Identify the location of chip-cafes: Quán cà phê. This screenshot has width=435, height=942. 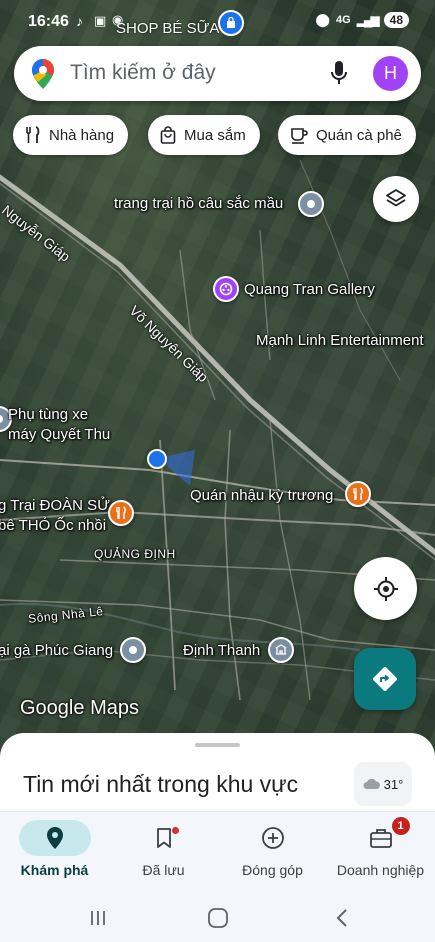
(347, 135).